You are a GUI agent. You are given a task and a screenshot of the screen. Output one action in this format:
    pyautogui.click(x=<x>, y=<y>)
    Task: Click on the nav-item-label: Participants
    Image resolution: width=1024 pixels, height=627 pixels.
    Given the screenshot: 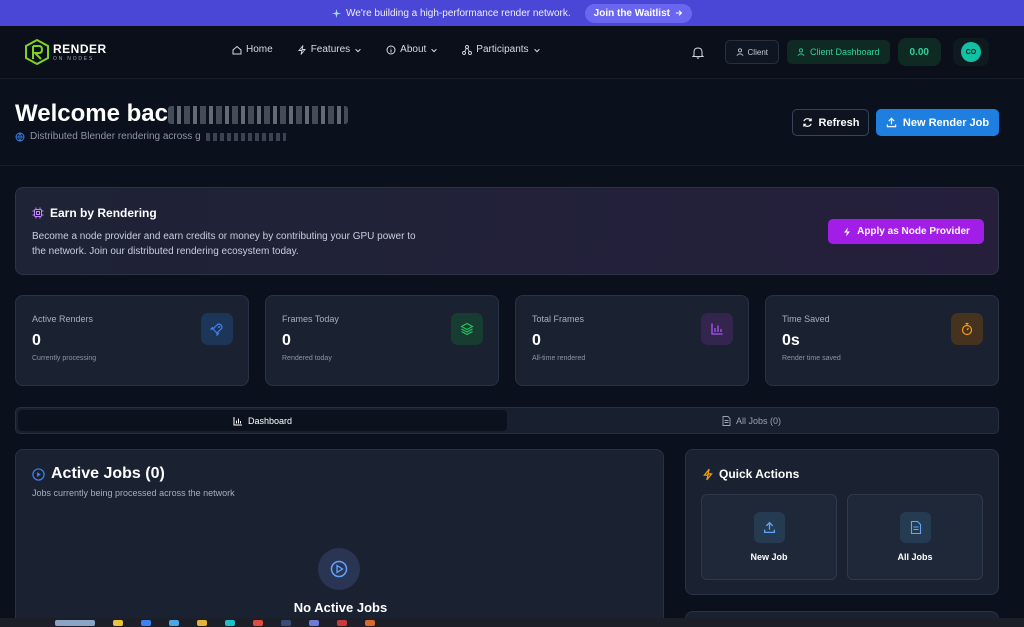 What is the action you would take?
    pyautogui.click(x=502, y=49)
    